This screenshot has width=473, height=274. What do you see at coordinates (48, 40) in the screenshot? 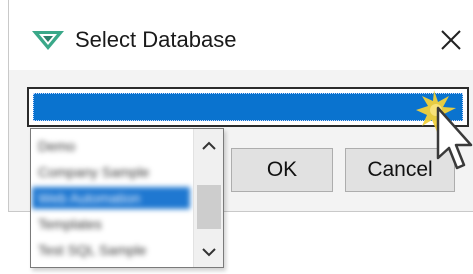
I see `app-logo-icon` at bounding box center [48, 40].